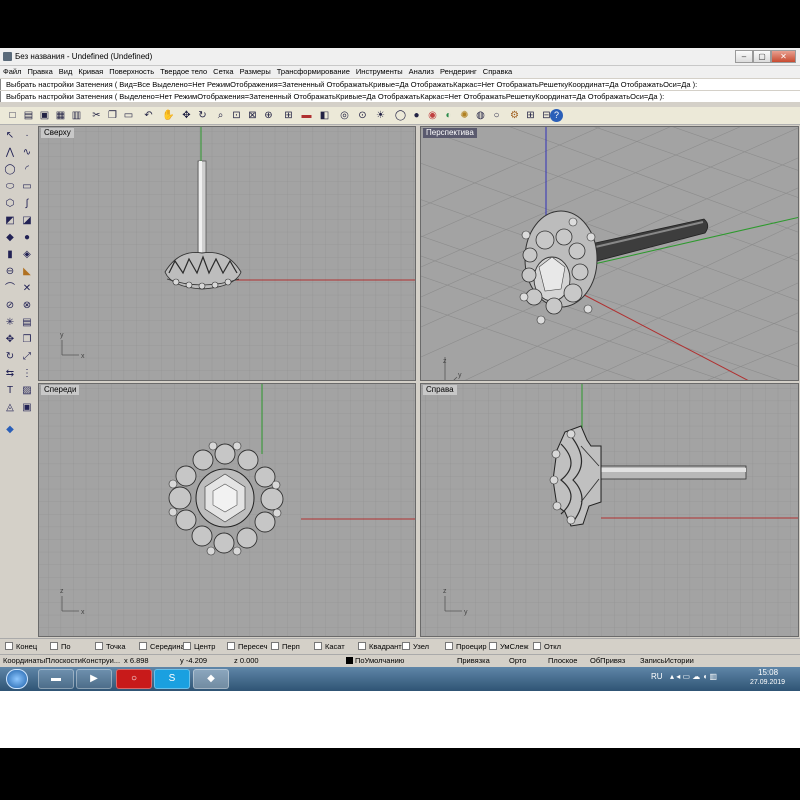 The width and height of the screenshot is (800, 800). I want to click on cut-icon: ✂, so click(96, 115).